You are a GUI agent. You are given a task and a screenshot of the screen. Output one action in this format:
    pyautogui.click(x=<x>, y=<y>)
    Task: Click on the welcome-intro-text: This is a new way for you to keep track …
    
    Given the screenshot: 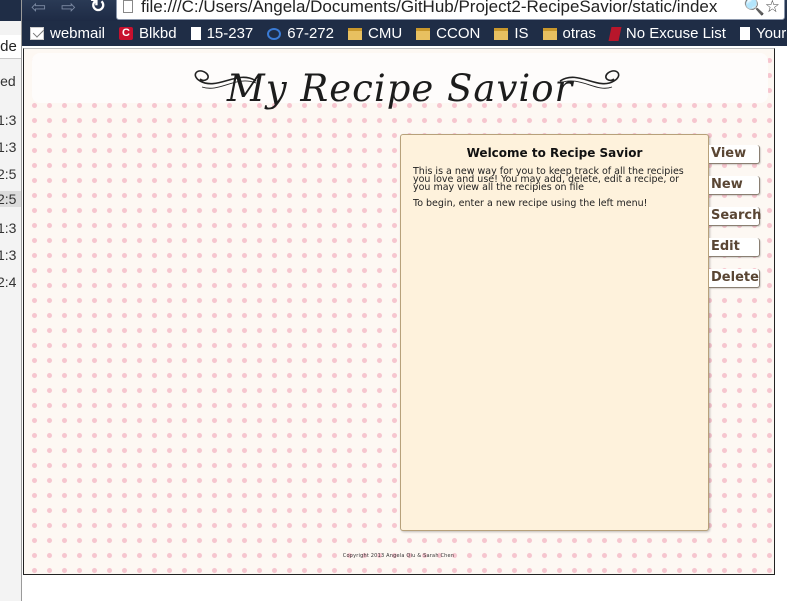 What is the action you would take?
    pyautogui.click(x=548, y=179)
    